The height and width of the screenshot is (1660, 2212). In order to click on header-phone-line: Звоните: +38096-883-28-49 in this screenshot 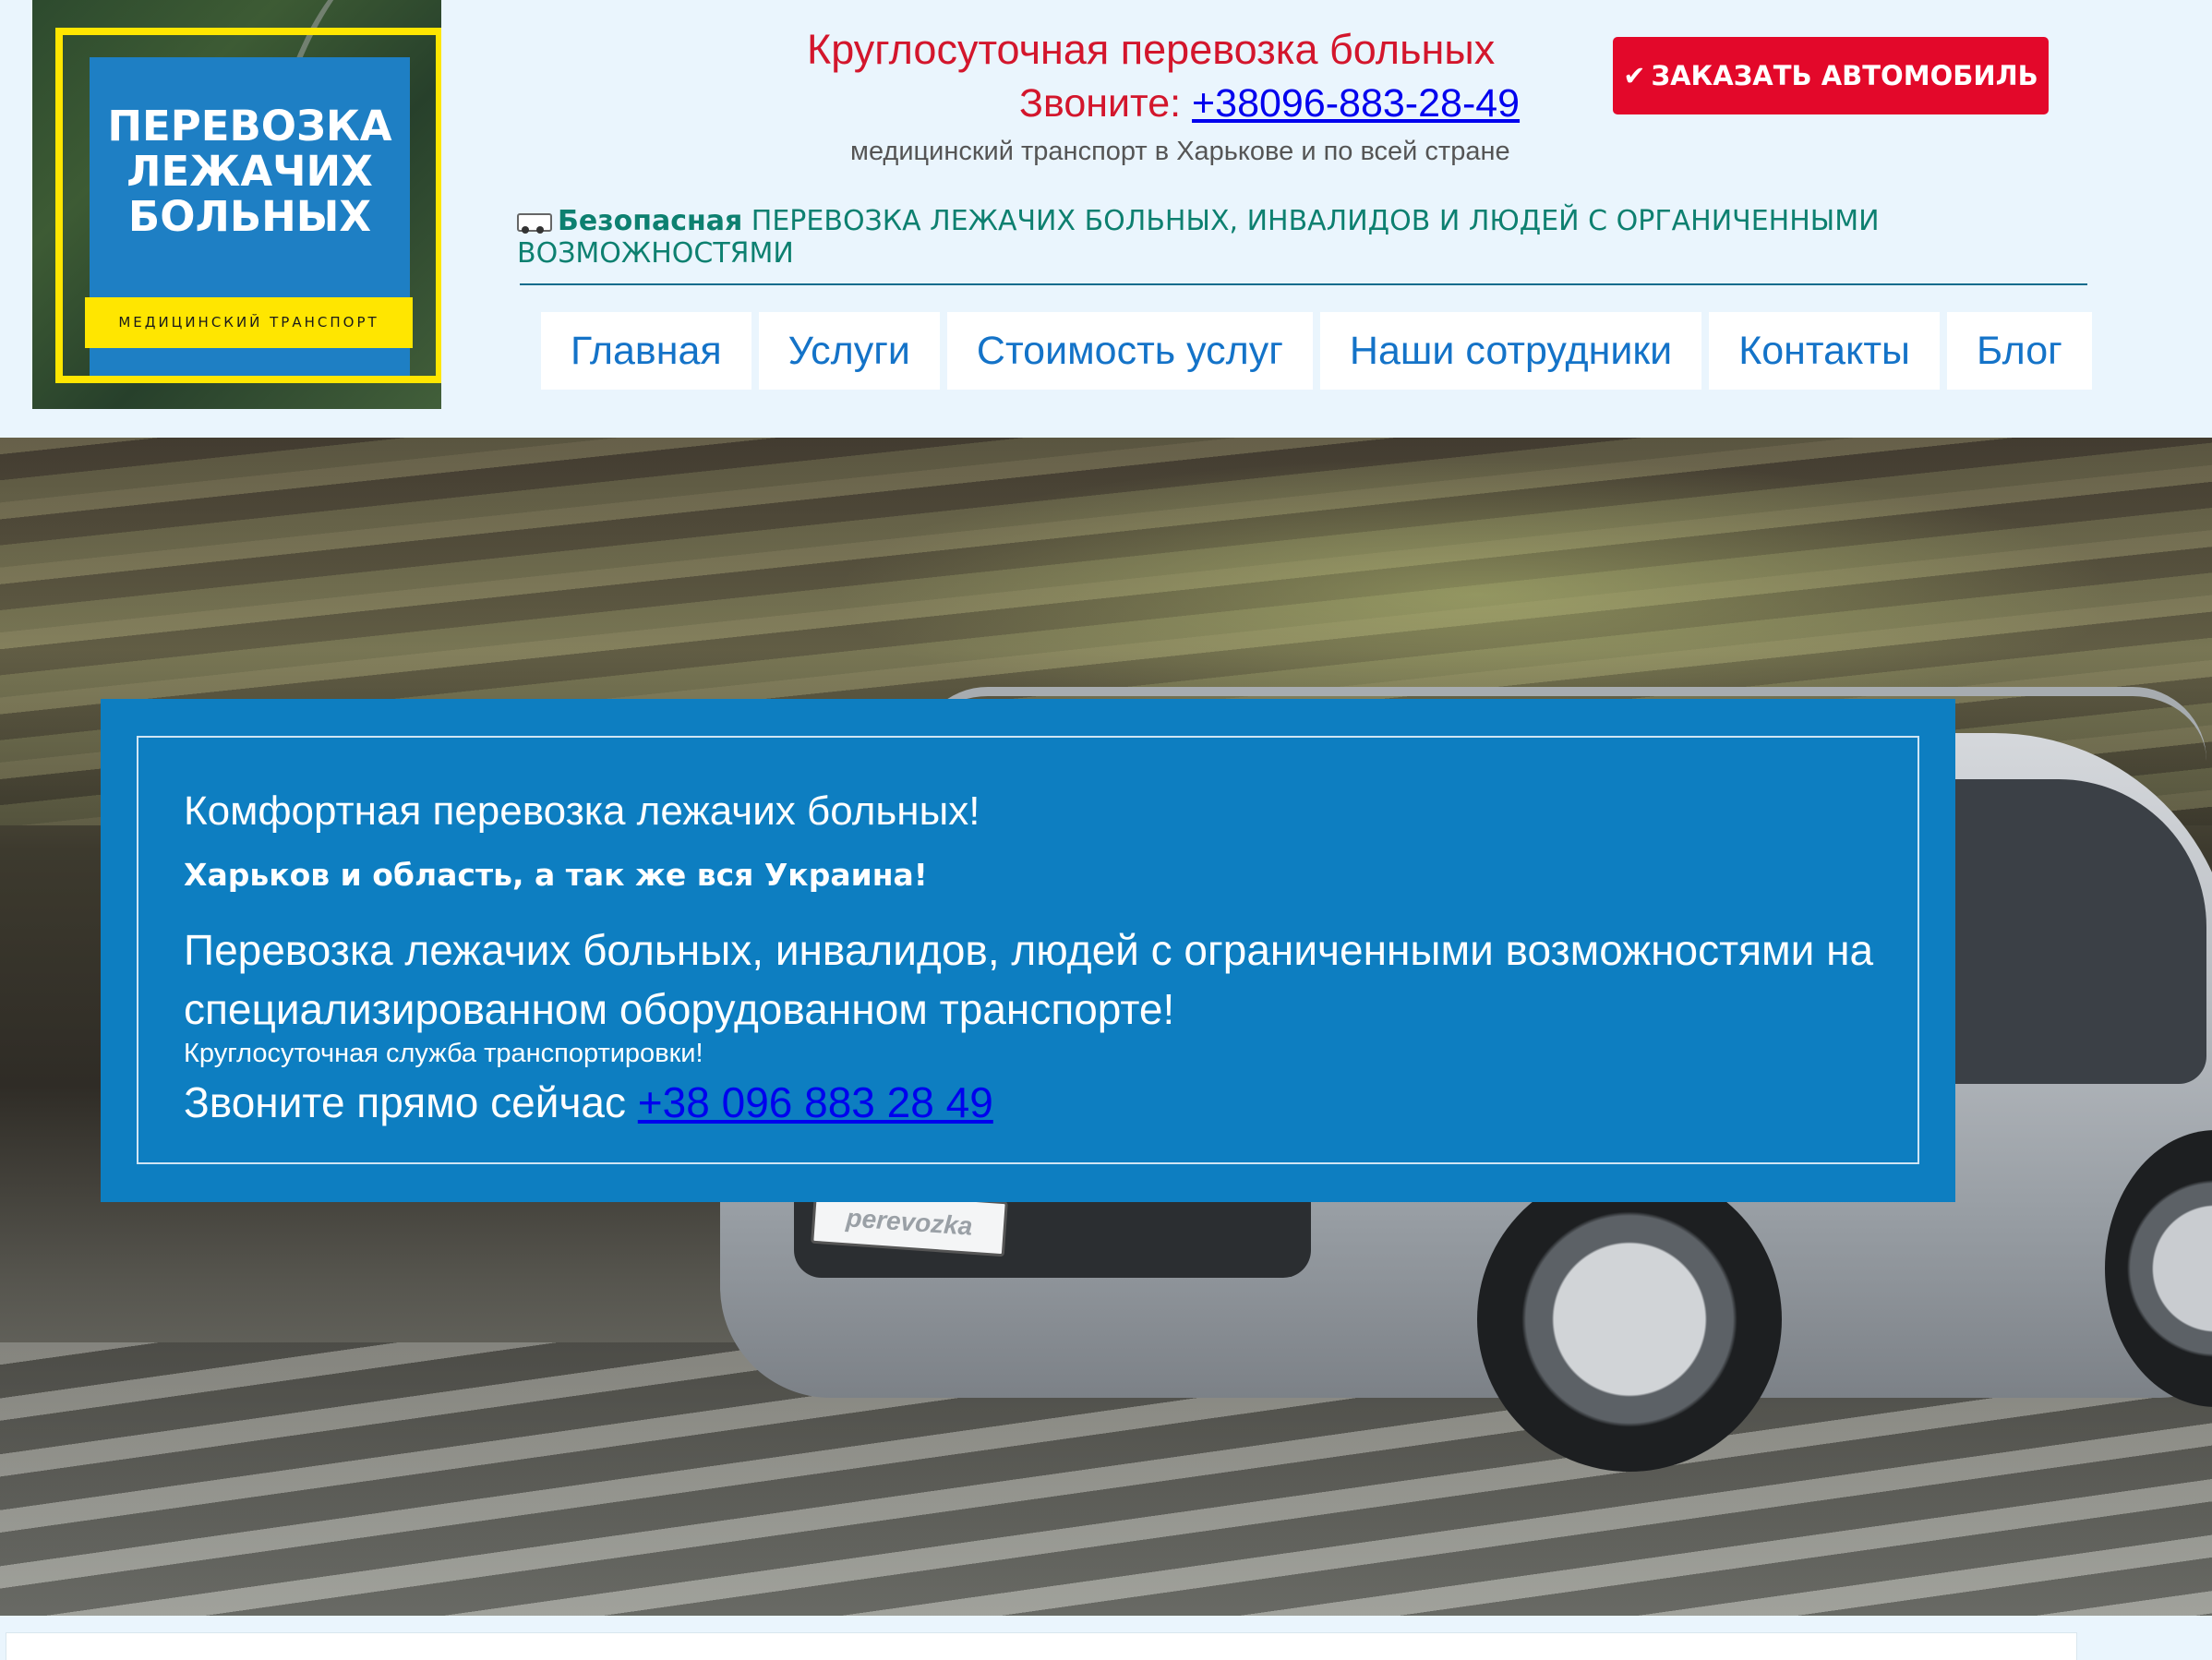, I will do `click(1296, 103)`.